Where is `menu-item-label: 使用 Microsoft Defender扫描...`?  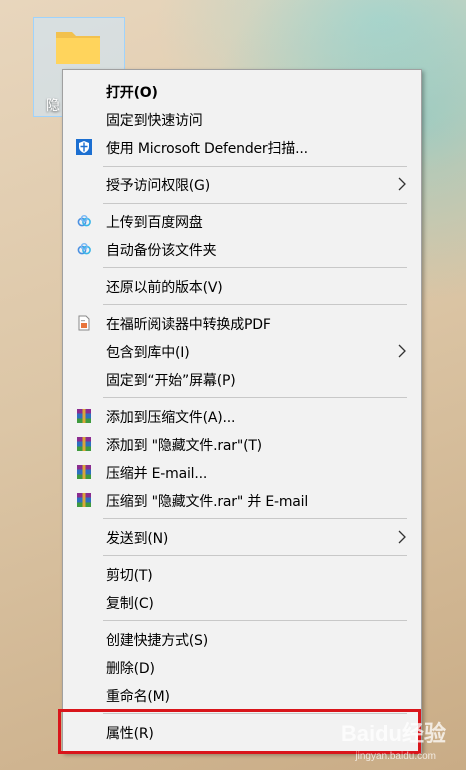
menu-item-label: 使用 Microsoft Defender扫描... is located at coordinates (207, 149).